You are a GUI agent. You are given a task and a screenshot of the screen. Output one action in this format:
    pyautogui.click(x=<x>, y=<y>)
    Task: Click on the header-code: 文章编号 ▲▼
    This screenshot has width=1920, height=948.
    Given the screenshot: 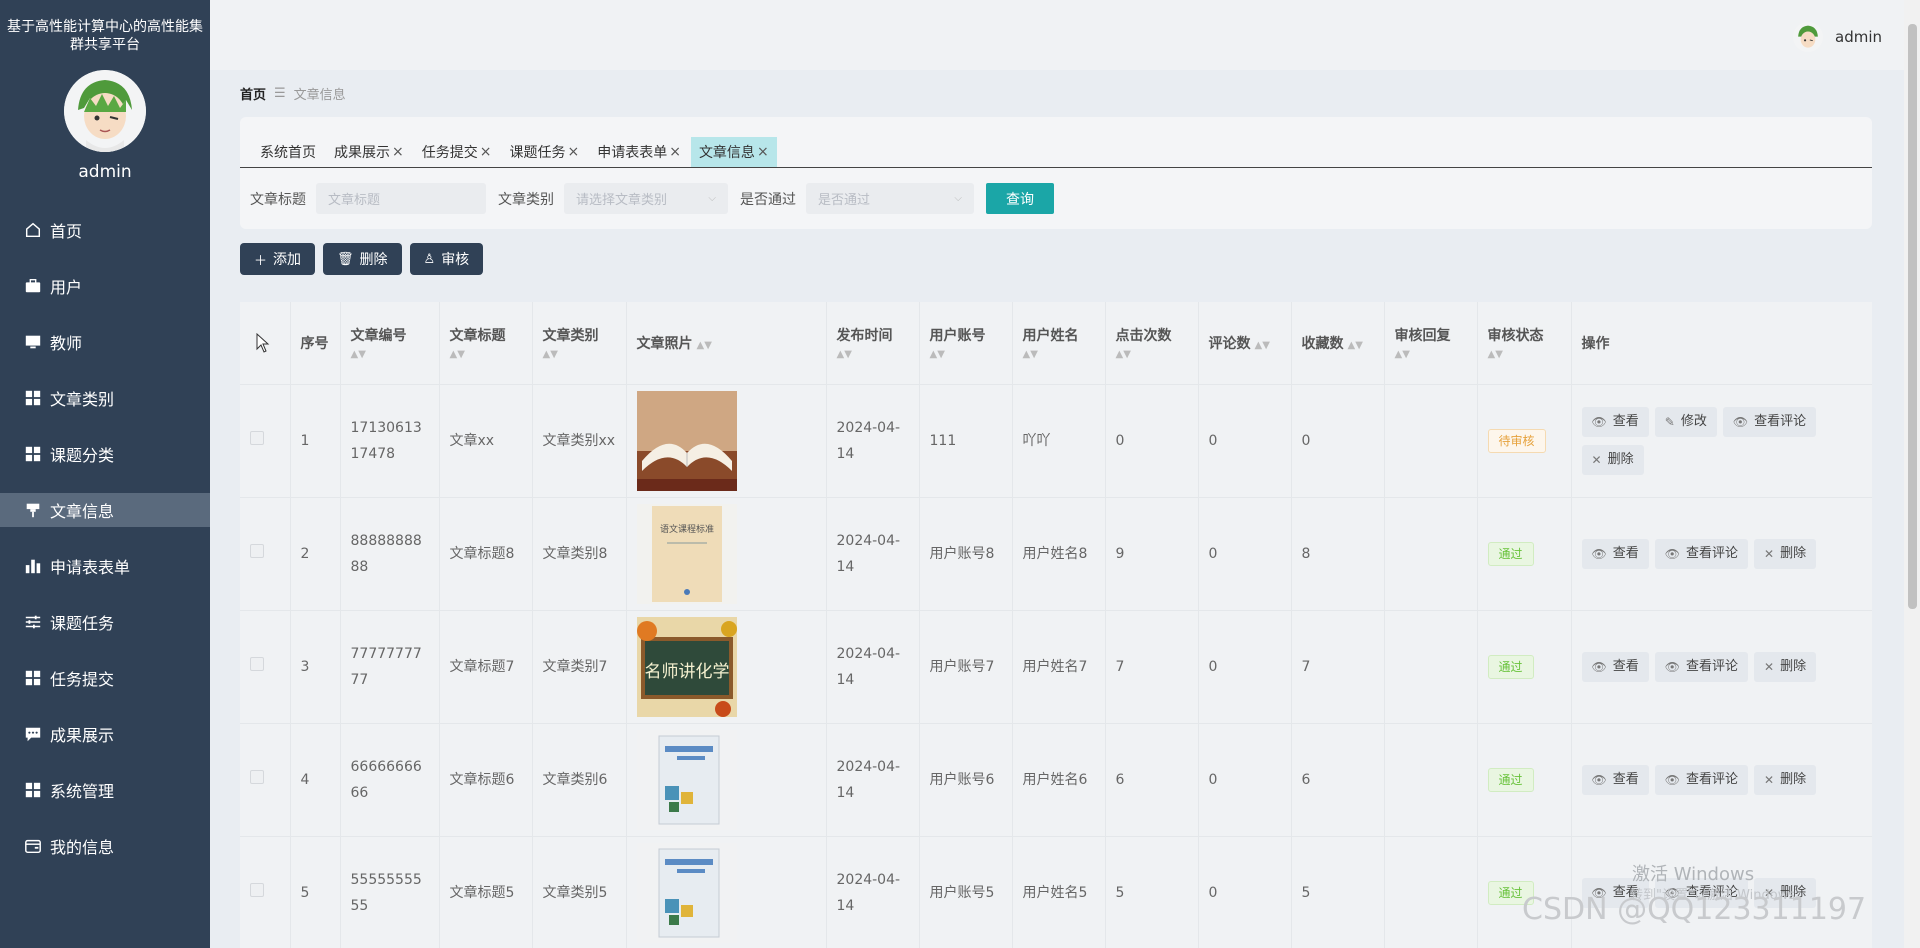 What is the action you would take?
    pyautogui.click(x=390, y=343)
    